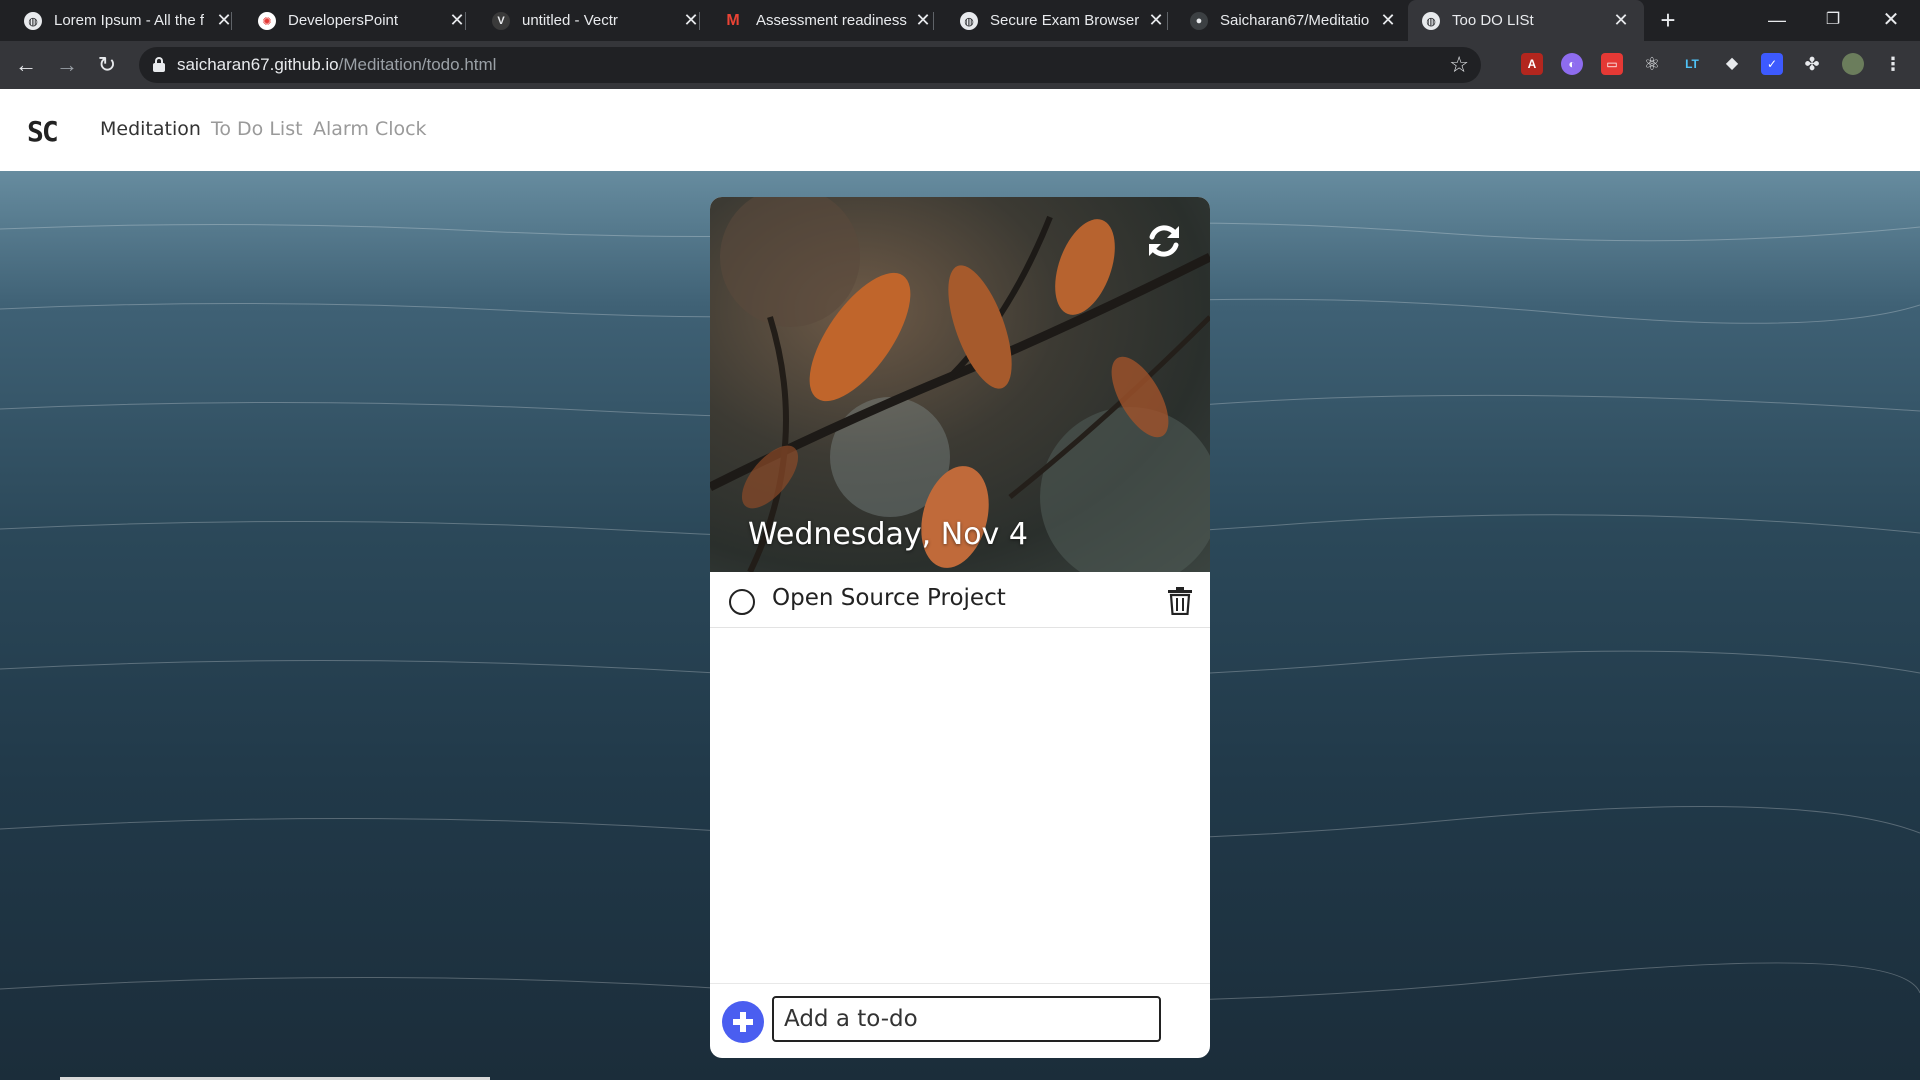 This screenshot has width=1920, height=1080. What do you see at coordinates (1891, 20) in the screenshot?
I see `close-window-icon: ✕` at bounding box center [1891, 20].